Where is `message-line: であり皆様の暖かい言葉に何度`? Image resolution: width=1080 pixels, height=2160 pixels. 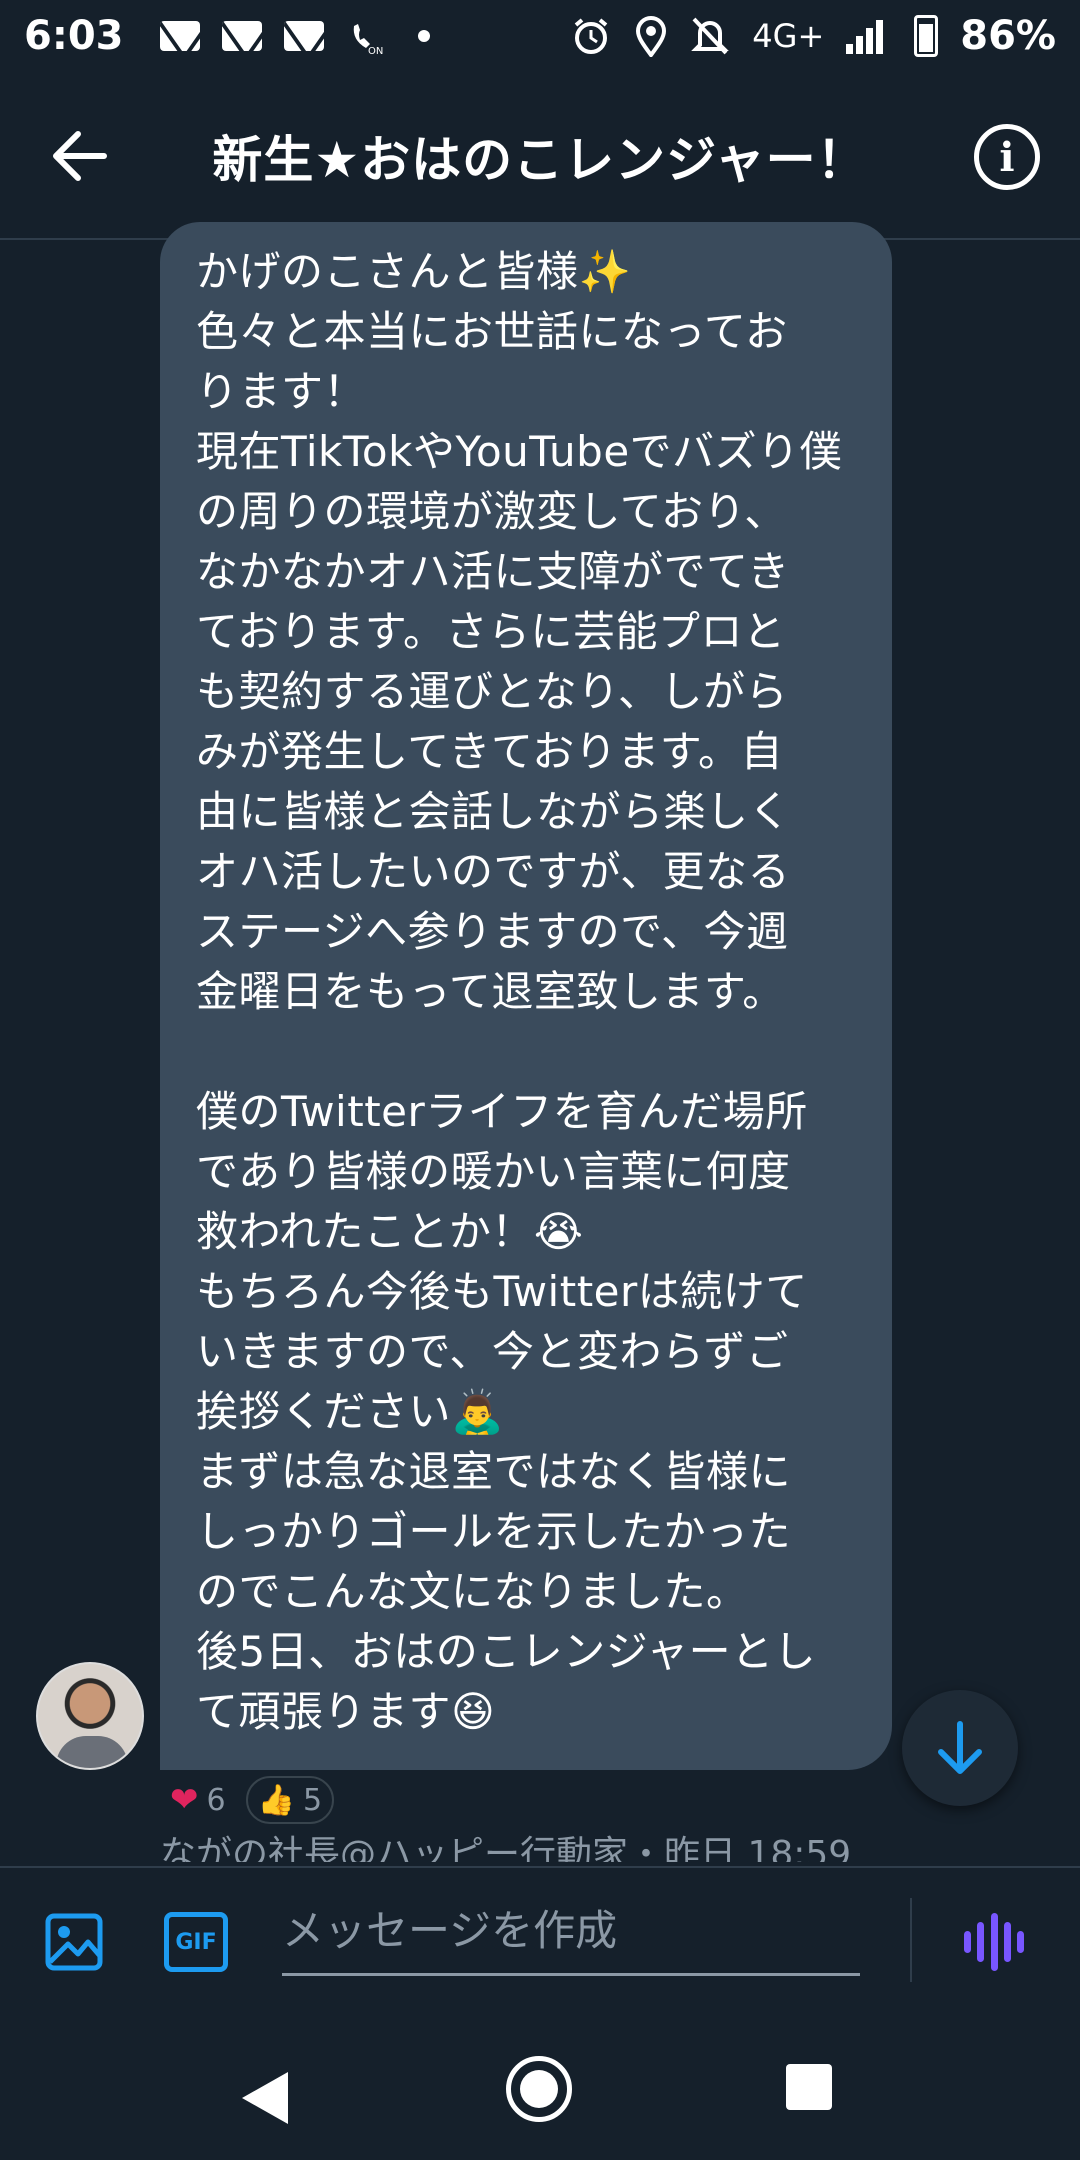 message-line: であり皆様の暖かい言葉に何度 is located at coordinates (493, 1171).